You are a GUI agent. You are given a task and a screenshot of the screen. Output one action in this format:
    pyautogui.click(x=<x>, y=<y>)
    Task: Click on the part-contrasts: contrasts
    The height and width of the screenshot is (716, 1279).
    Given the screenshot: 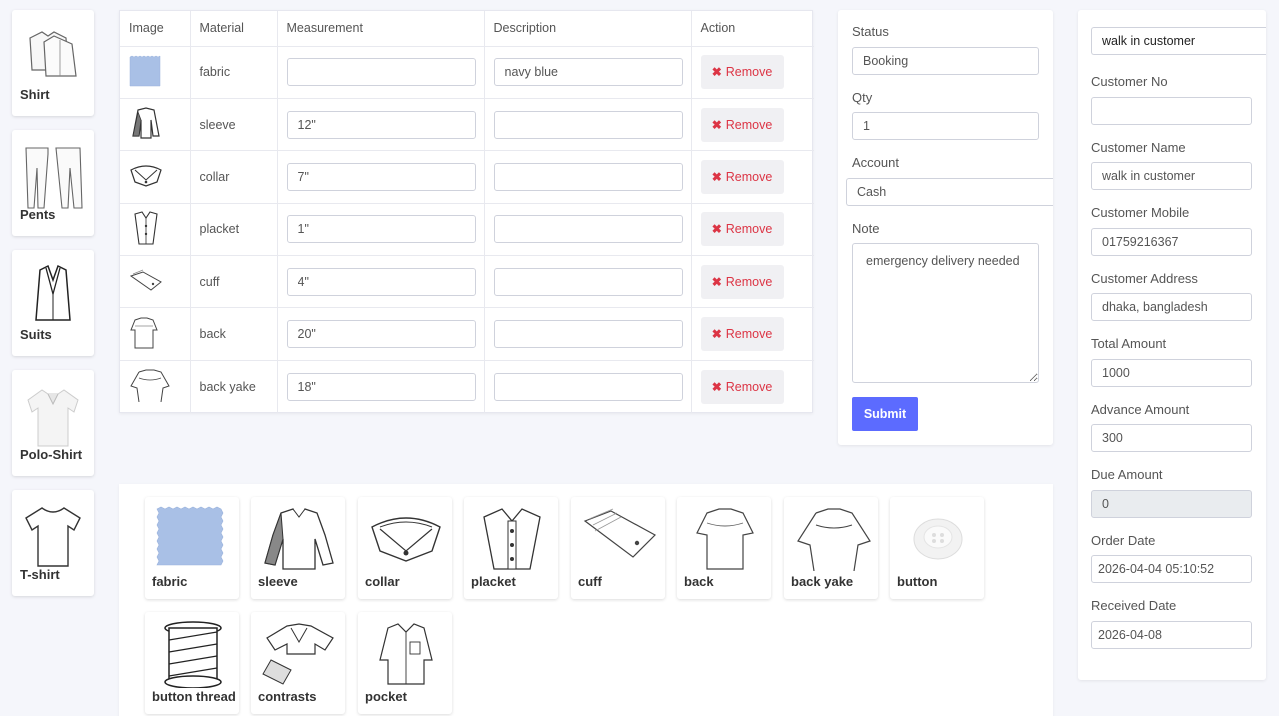 What is the action you would take?
    pyautogui.click(x=298, y=663)
    